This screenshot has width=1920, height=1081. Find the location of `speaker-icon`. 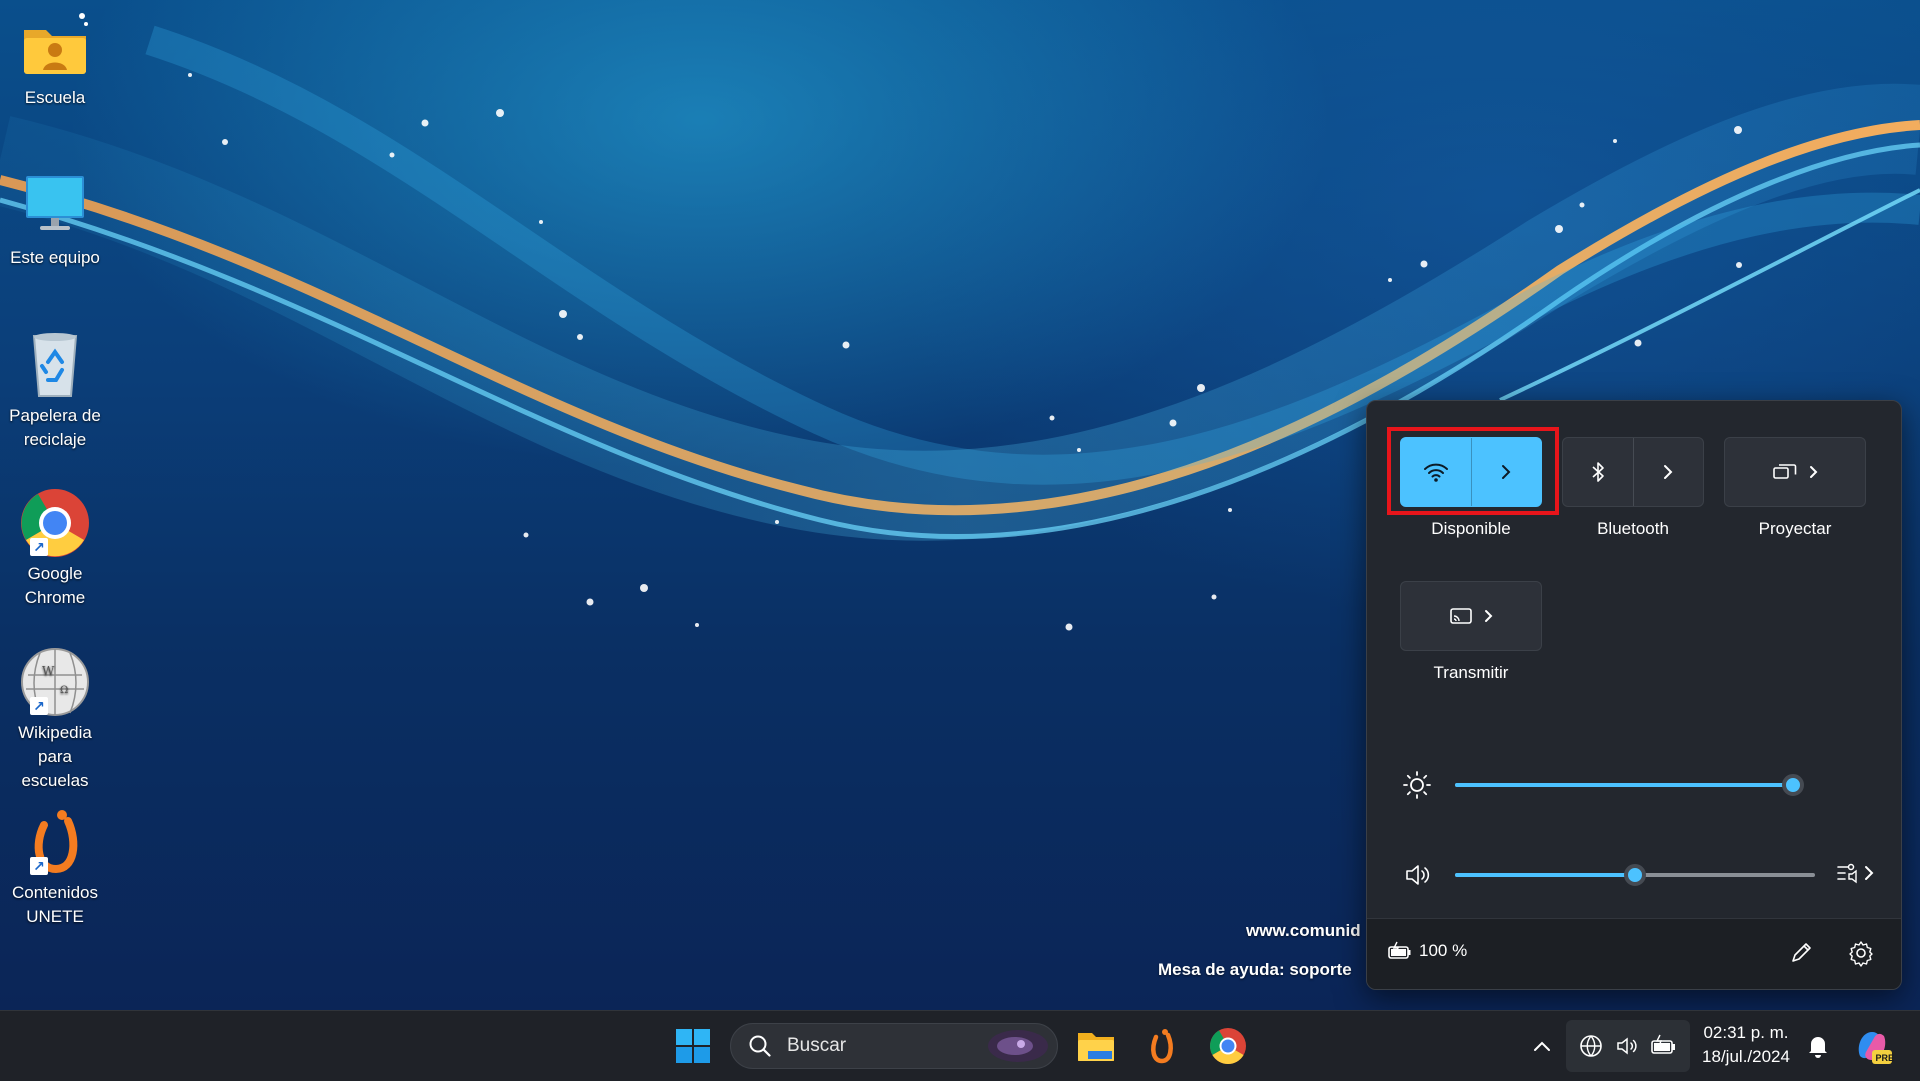

speaker-icon is located at coordinates (1627, 1046).